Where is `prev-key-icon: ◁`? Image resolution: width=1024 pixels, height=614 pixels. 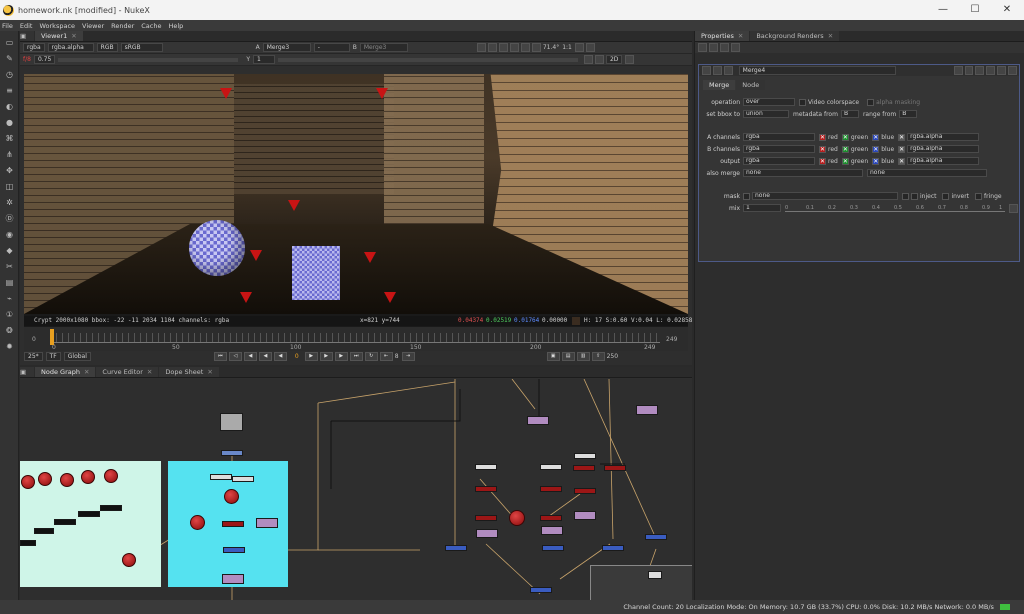 prev-key-icon: ◁ is located at coordinates (235, 356).